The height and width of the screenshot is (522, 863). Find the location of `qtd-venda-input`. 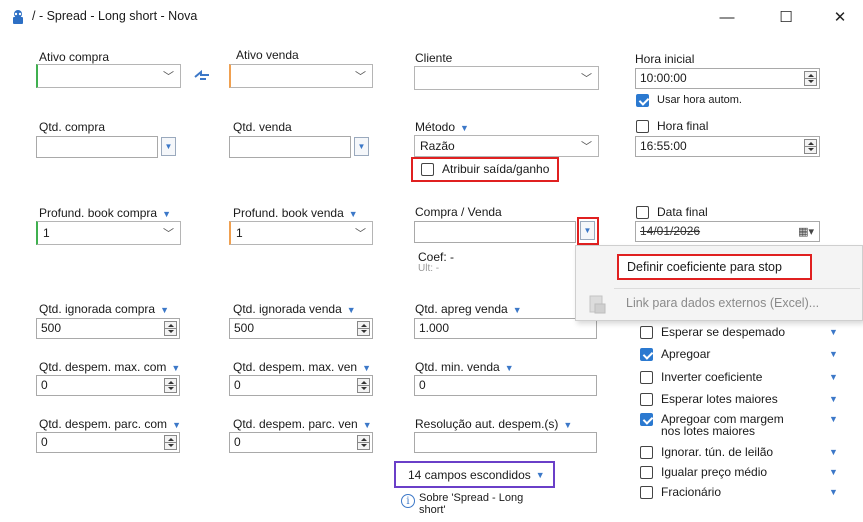

qtd-venda-input is located at coordinates (290, 147).